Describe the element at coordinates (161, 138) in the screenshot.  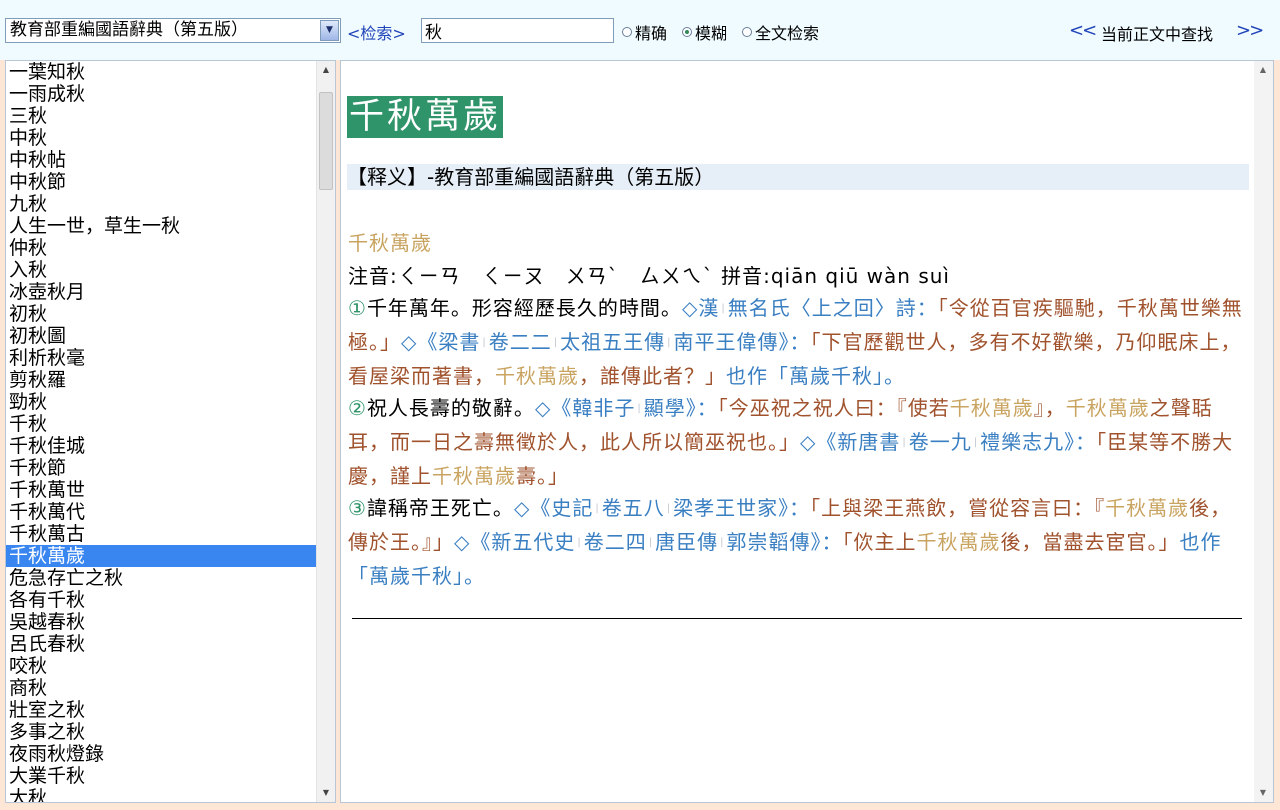
I see `list-item: 中秋` at that location.